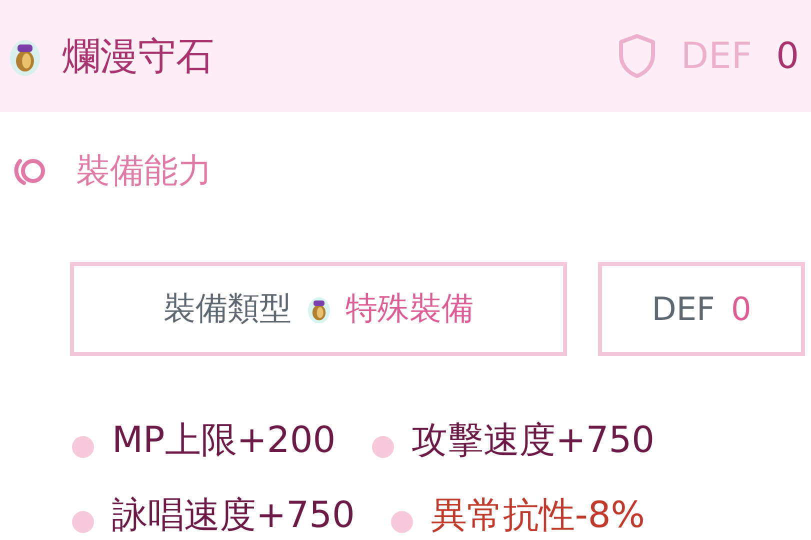 The image size is (811, 540). I want to click on type-label: 裝備類型, so click(228, 308).